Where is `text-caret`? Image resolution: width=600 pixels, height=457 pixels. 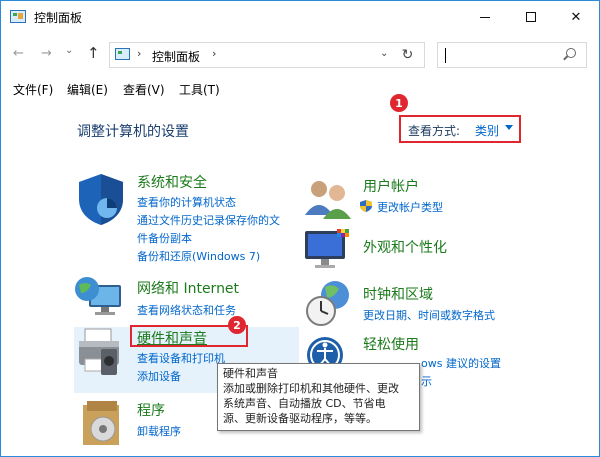 text-caret is located at coordinates (445, 55).